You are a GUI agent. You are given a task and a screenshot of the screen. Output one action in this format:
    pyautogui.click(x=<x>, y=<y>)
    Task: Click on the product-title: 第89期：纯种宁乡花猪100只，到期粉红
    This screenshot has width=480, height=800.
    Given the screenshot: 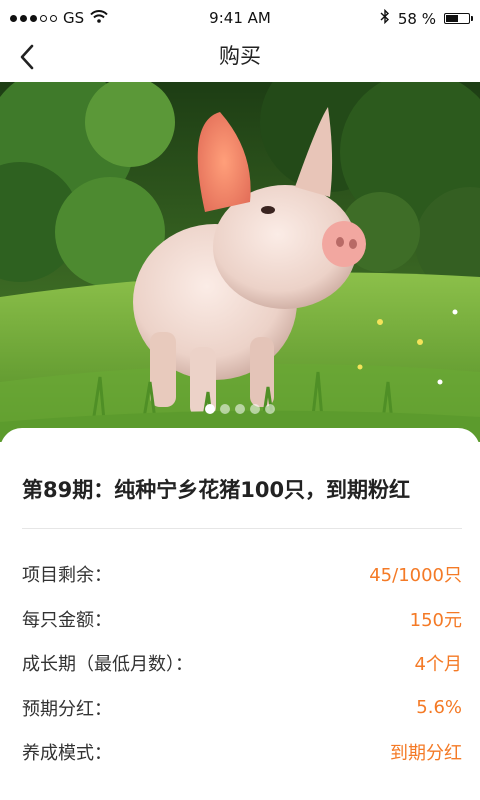 What is the action you would take?
    pyautogui.click(x=216, y=490)
    